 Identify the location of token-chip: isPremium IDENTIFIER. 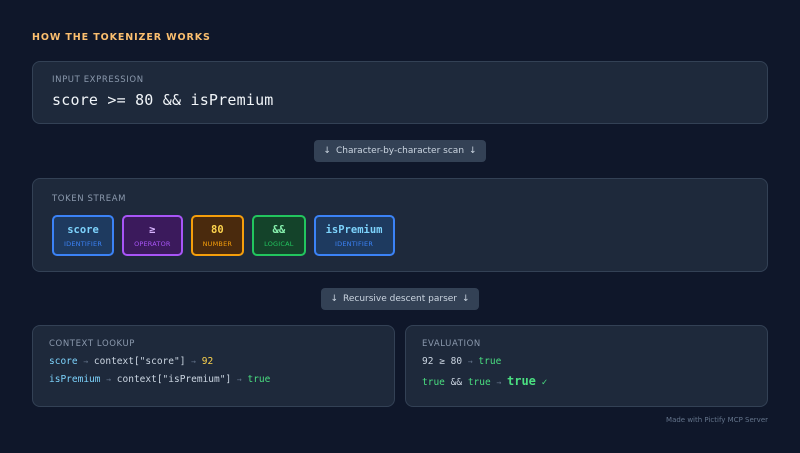
(354, 235).